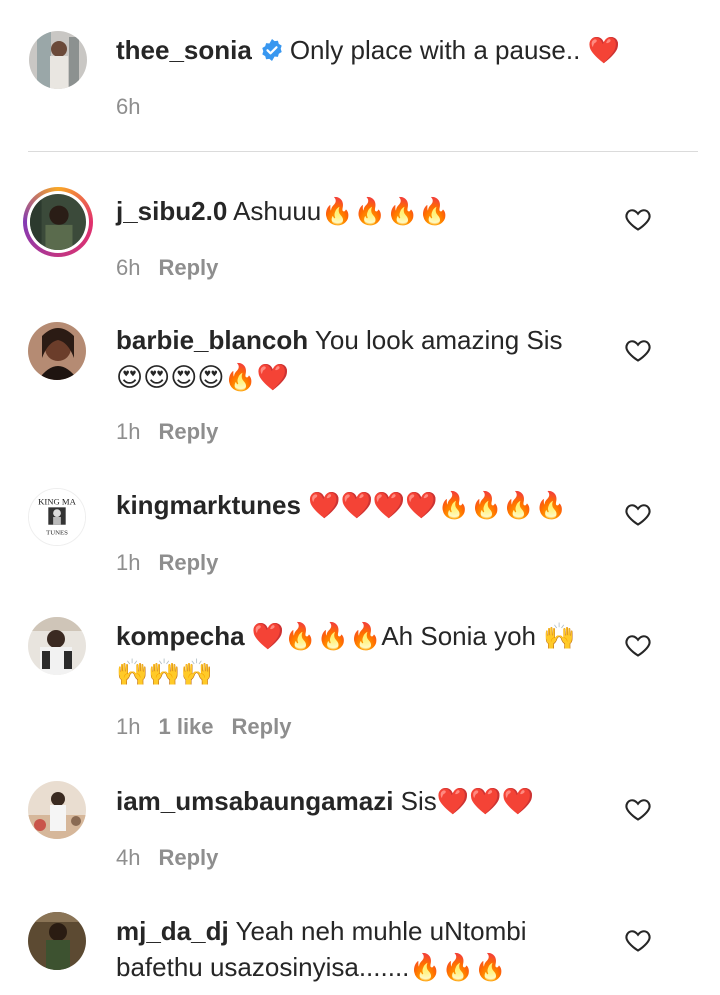  Describe the element at coordinates (171, 211) in the screenshot. I see `comment-username: j_sibu2.0` at that location.